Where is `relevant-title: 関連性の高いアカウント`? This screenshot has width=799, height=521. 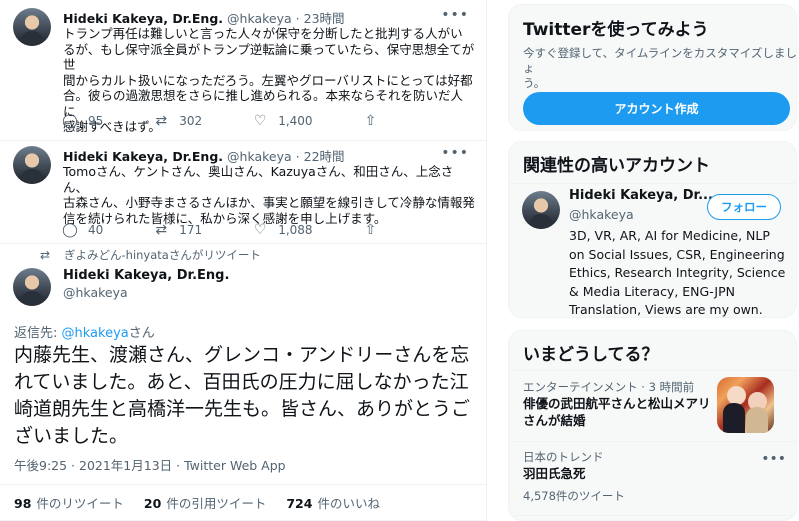 relevant-title: 関連性の高いアカウント is located at coordinates (616, 166).